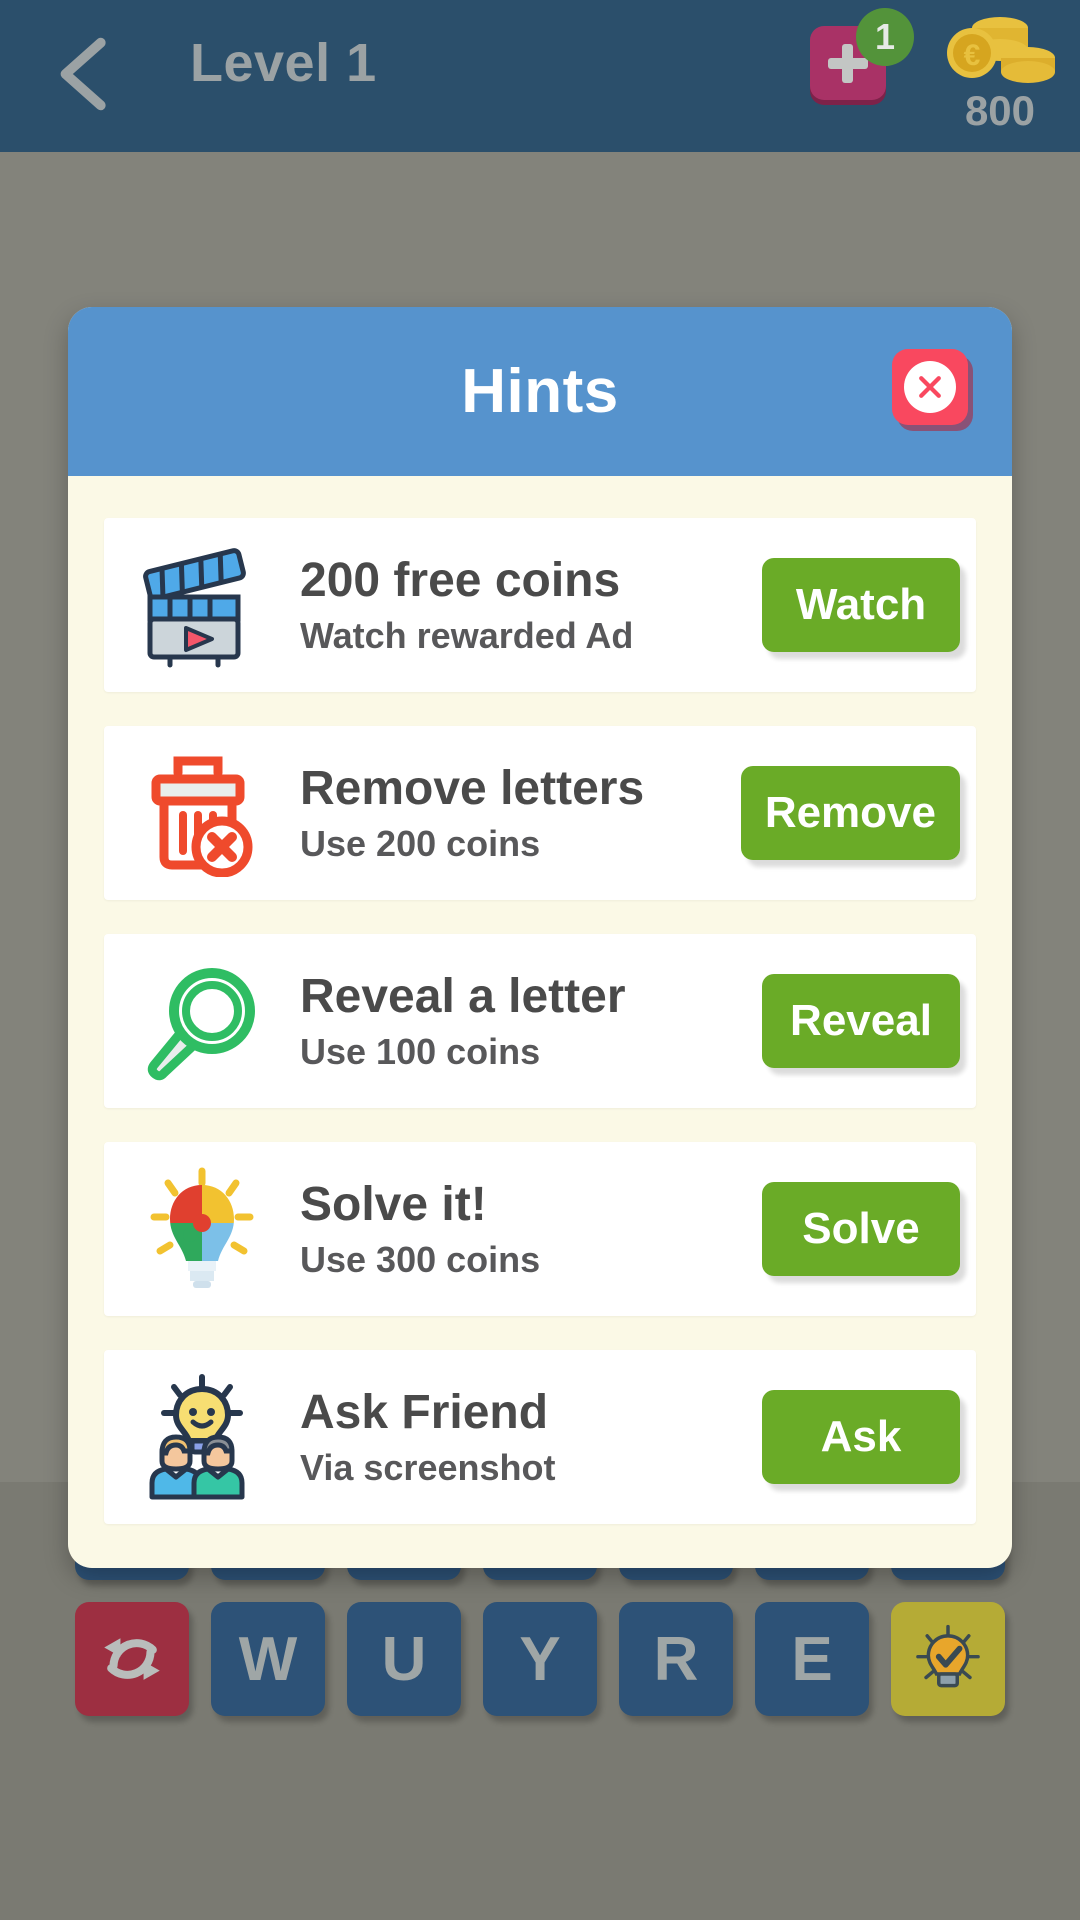 This screenshot has width=1080, height=1920. I want to click on hint-row-remove-letters: Remove letters Use 200 coins Remove, so click(540, 813).